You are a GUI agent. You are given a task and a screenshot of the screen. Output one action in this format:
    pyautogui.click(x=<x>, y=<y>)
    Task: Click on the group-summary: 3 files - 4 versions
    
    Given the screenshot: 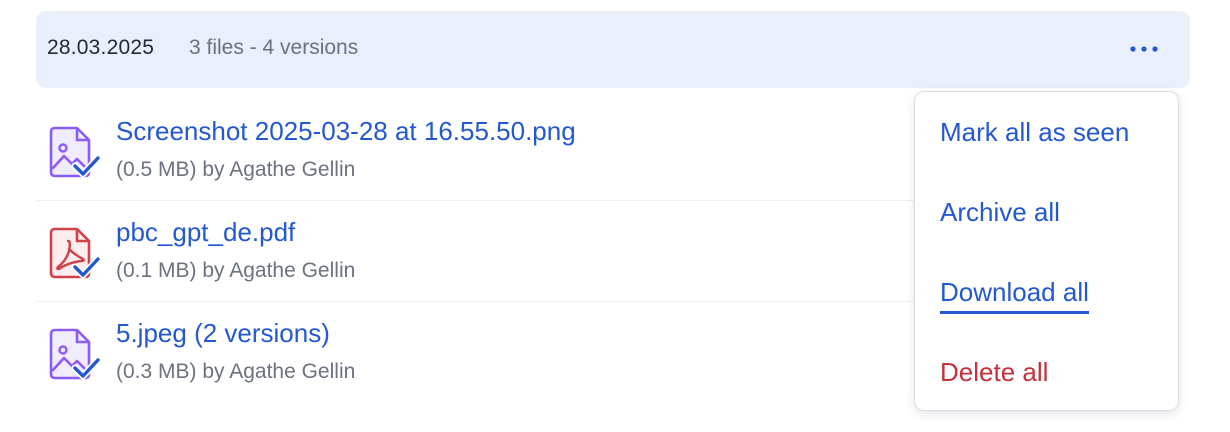 What is the action you would take?
    pyautogui.click(x=274, y=47)
    